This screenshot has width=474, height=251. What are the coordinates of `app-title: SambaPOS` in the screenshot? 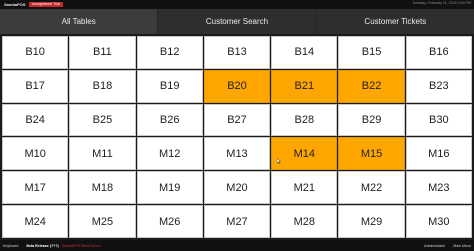 It's located at (15, 4).